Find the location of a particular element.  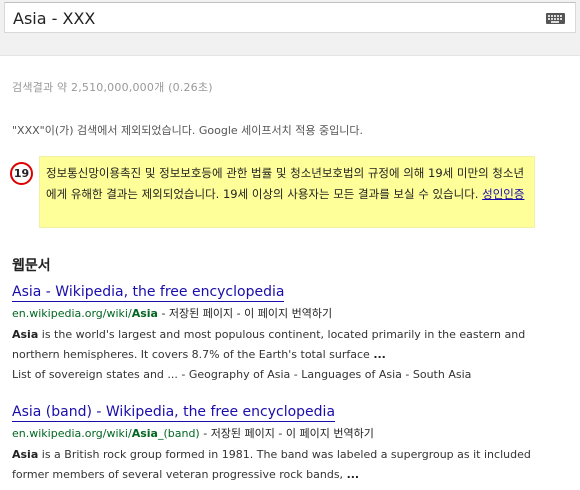

section-title-web: 웹문서 is located at coordinates (31, 266).